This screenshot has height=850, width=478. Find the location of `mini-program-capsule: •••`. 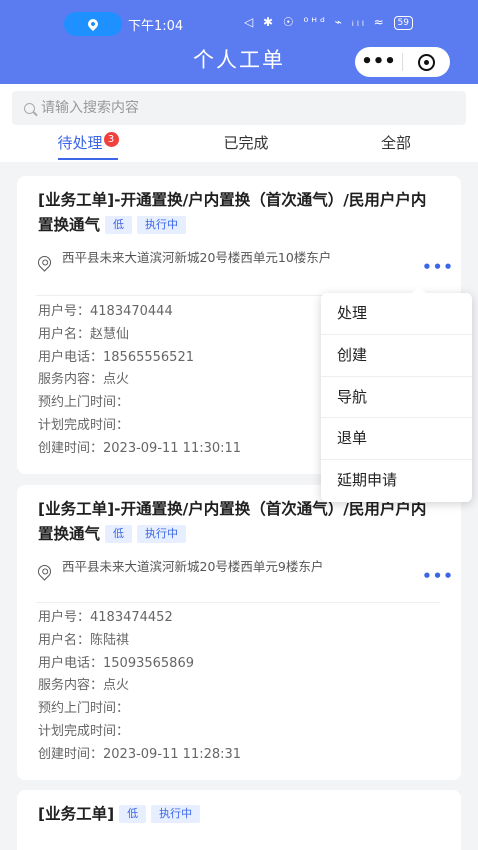

mini-program-capsule: ••• is located at coordinates (402, 62).